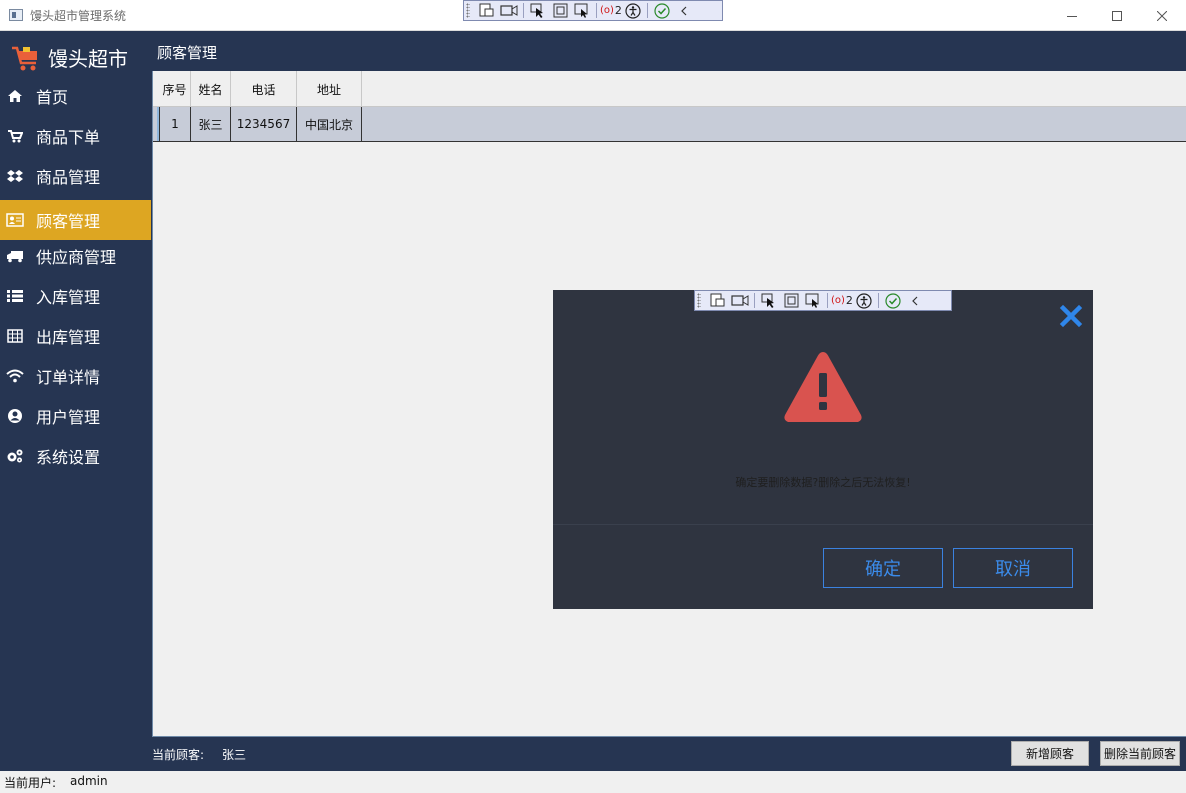 The width and height of the screenshot is (1186, 793). What do you see at coordinates (15, 256) in the screenshot?
I see `truck-icon` at bounding box center [15, 256].